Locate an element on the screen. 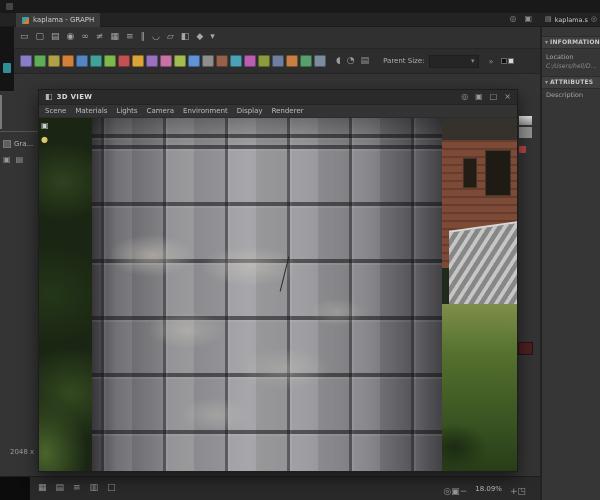 This screenshot has width=600, height=500. node-preview-swatch is located at coordinates (525, 348).